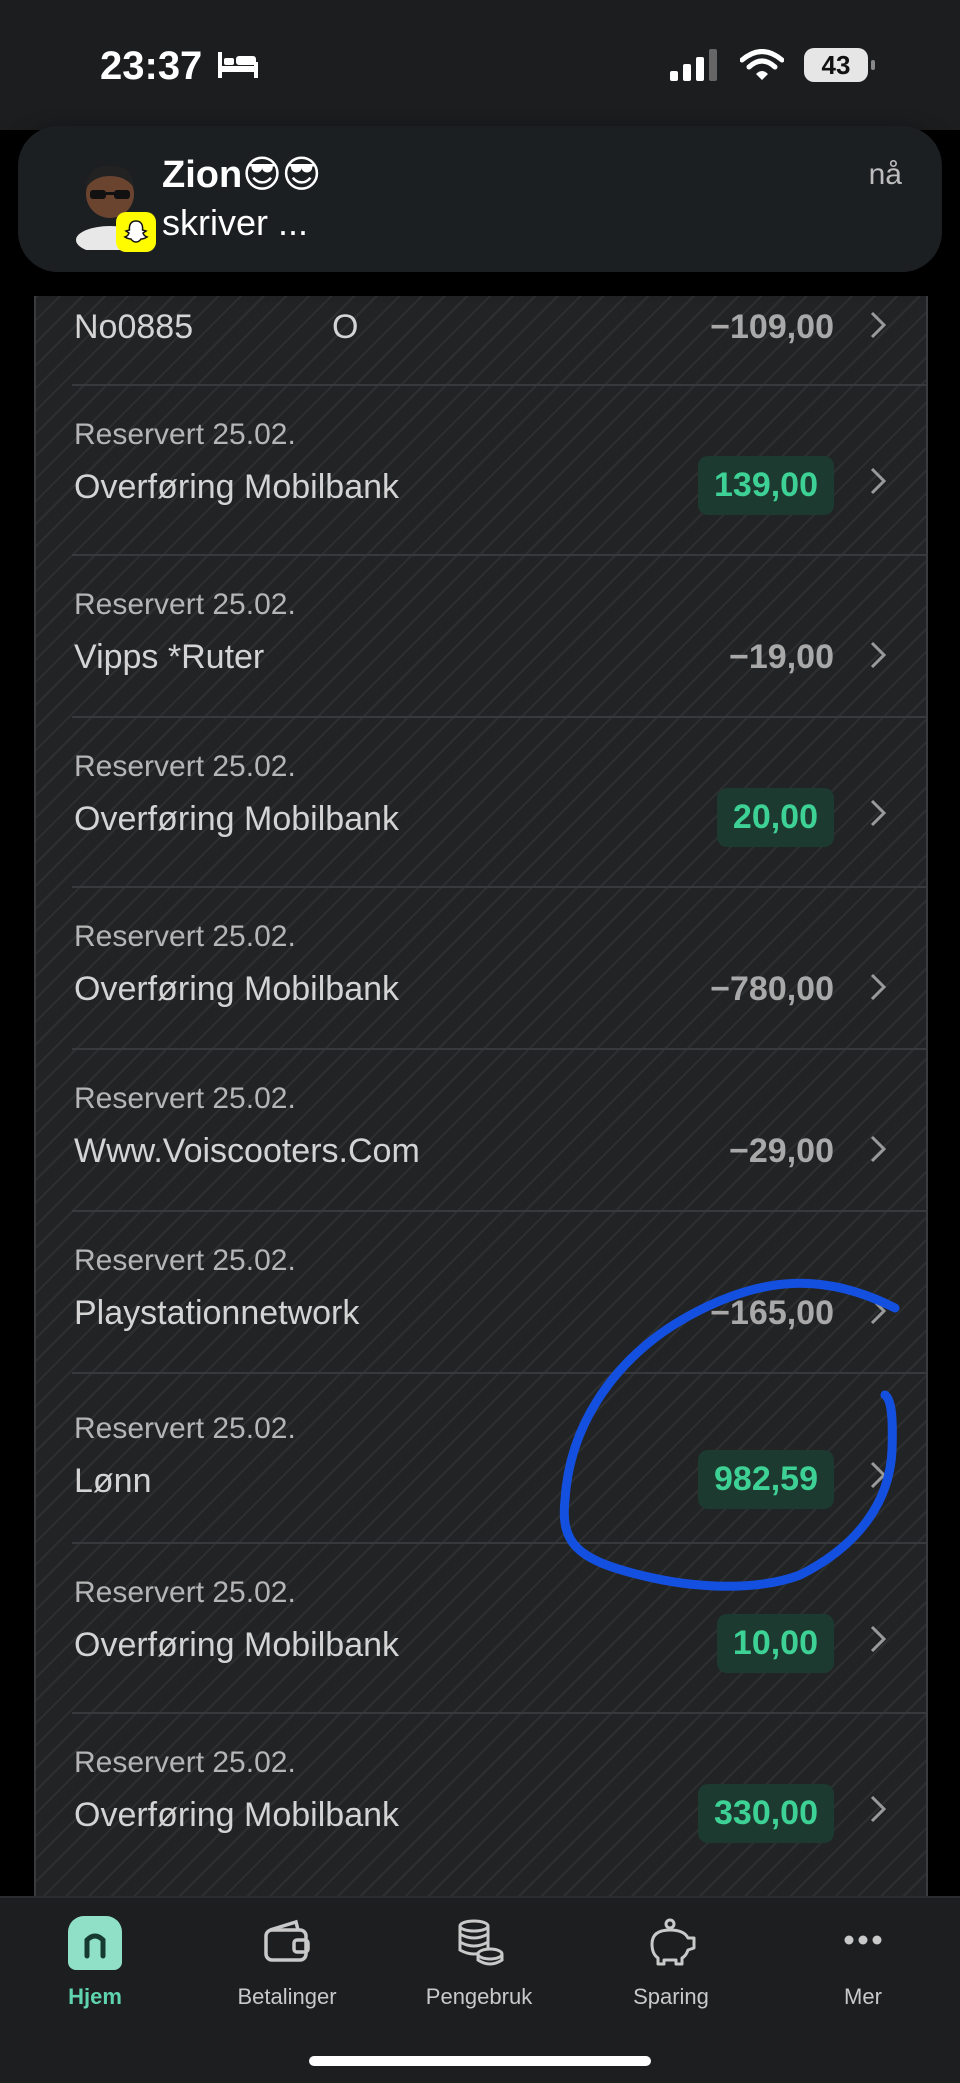  Describe the element at coordinates (693, 65) in the screenshot. I see `signal-icon` at that location.